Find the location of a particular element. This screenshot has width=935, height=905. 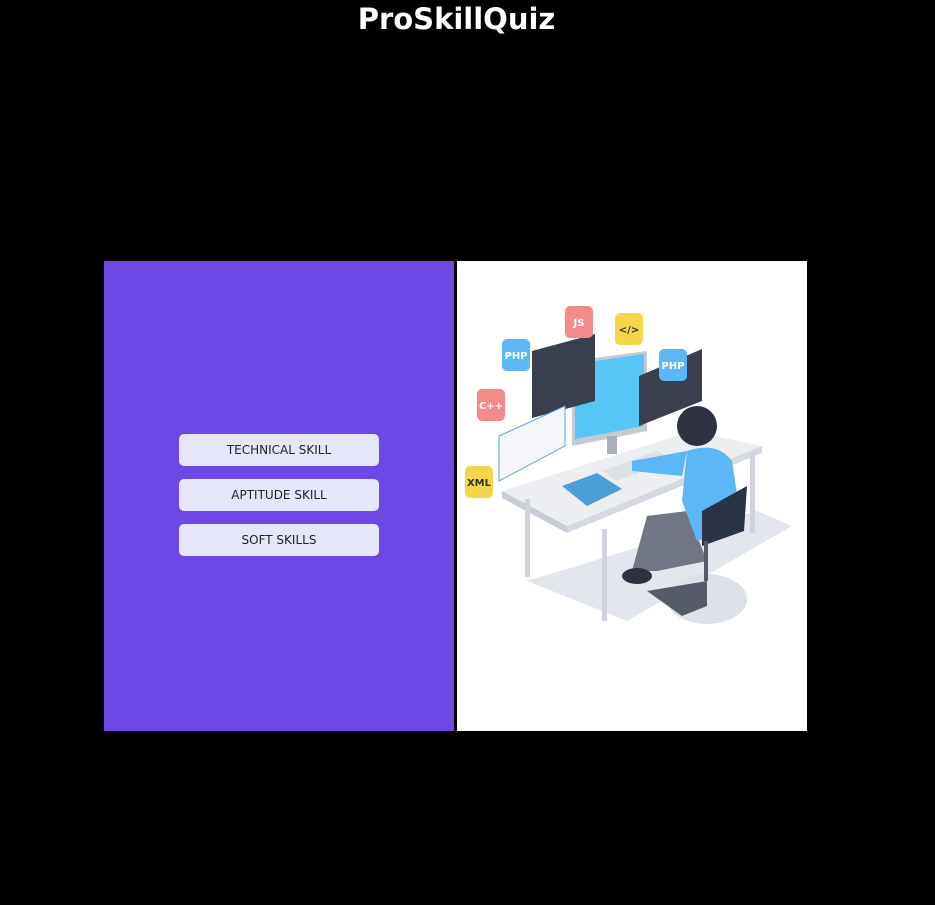

soft-skills-button: SOFT SKILLS is located at coordinates (279, 540).